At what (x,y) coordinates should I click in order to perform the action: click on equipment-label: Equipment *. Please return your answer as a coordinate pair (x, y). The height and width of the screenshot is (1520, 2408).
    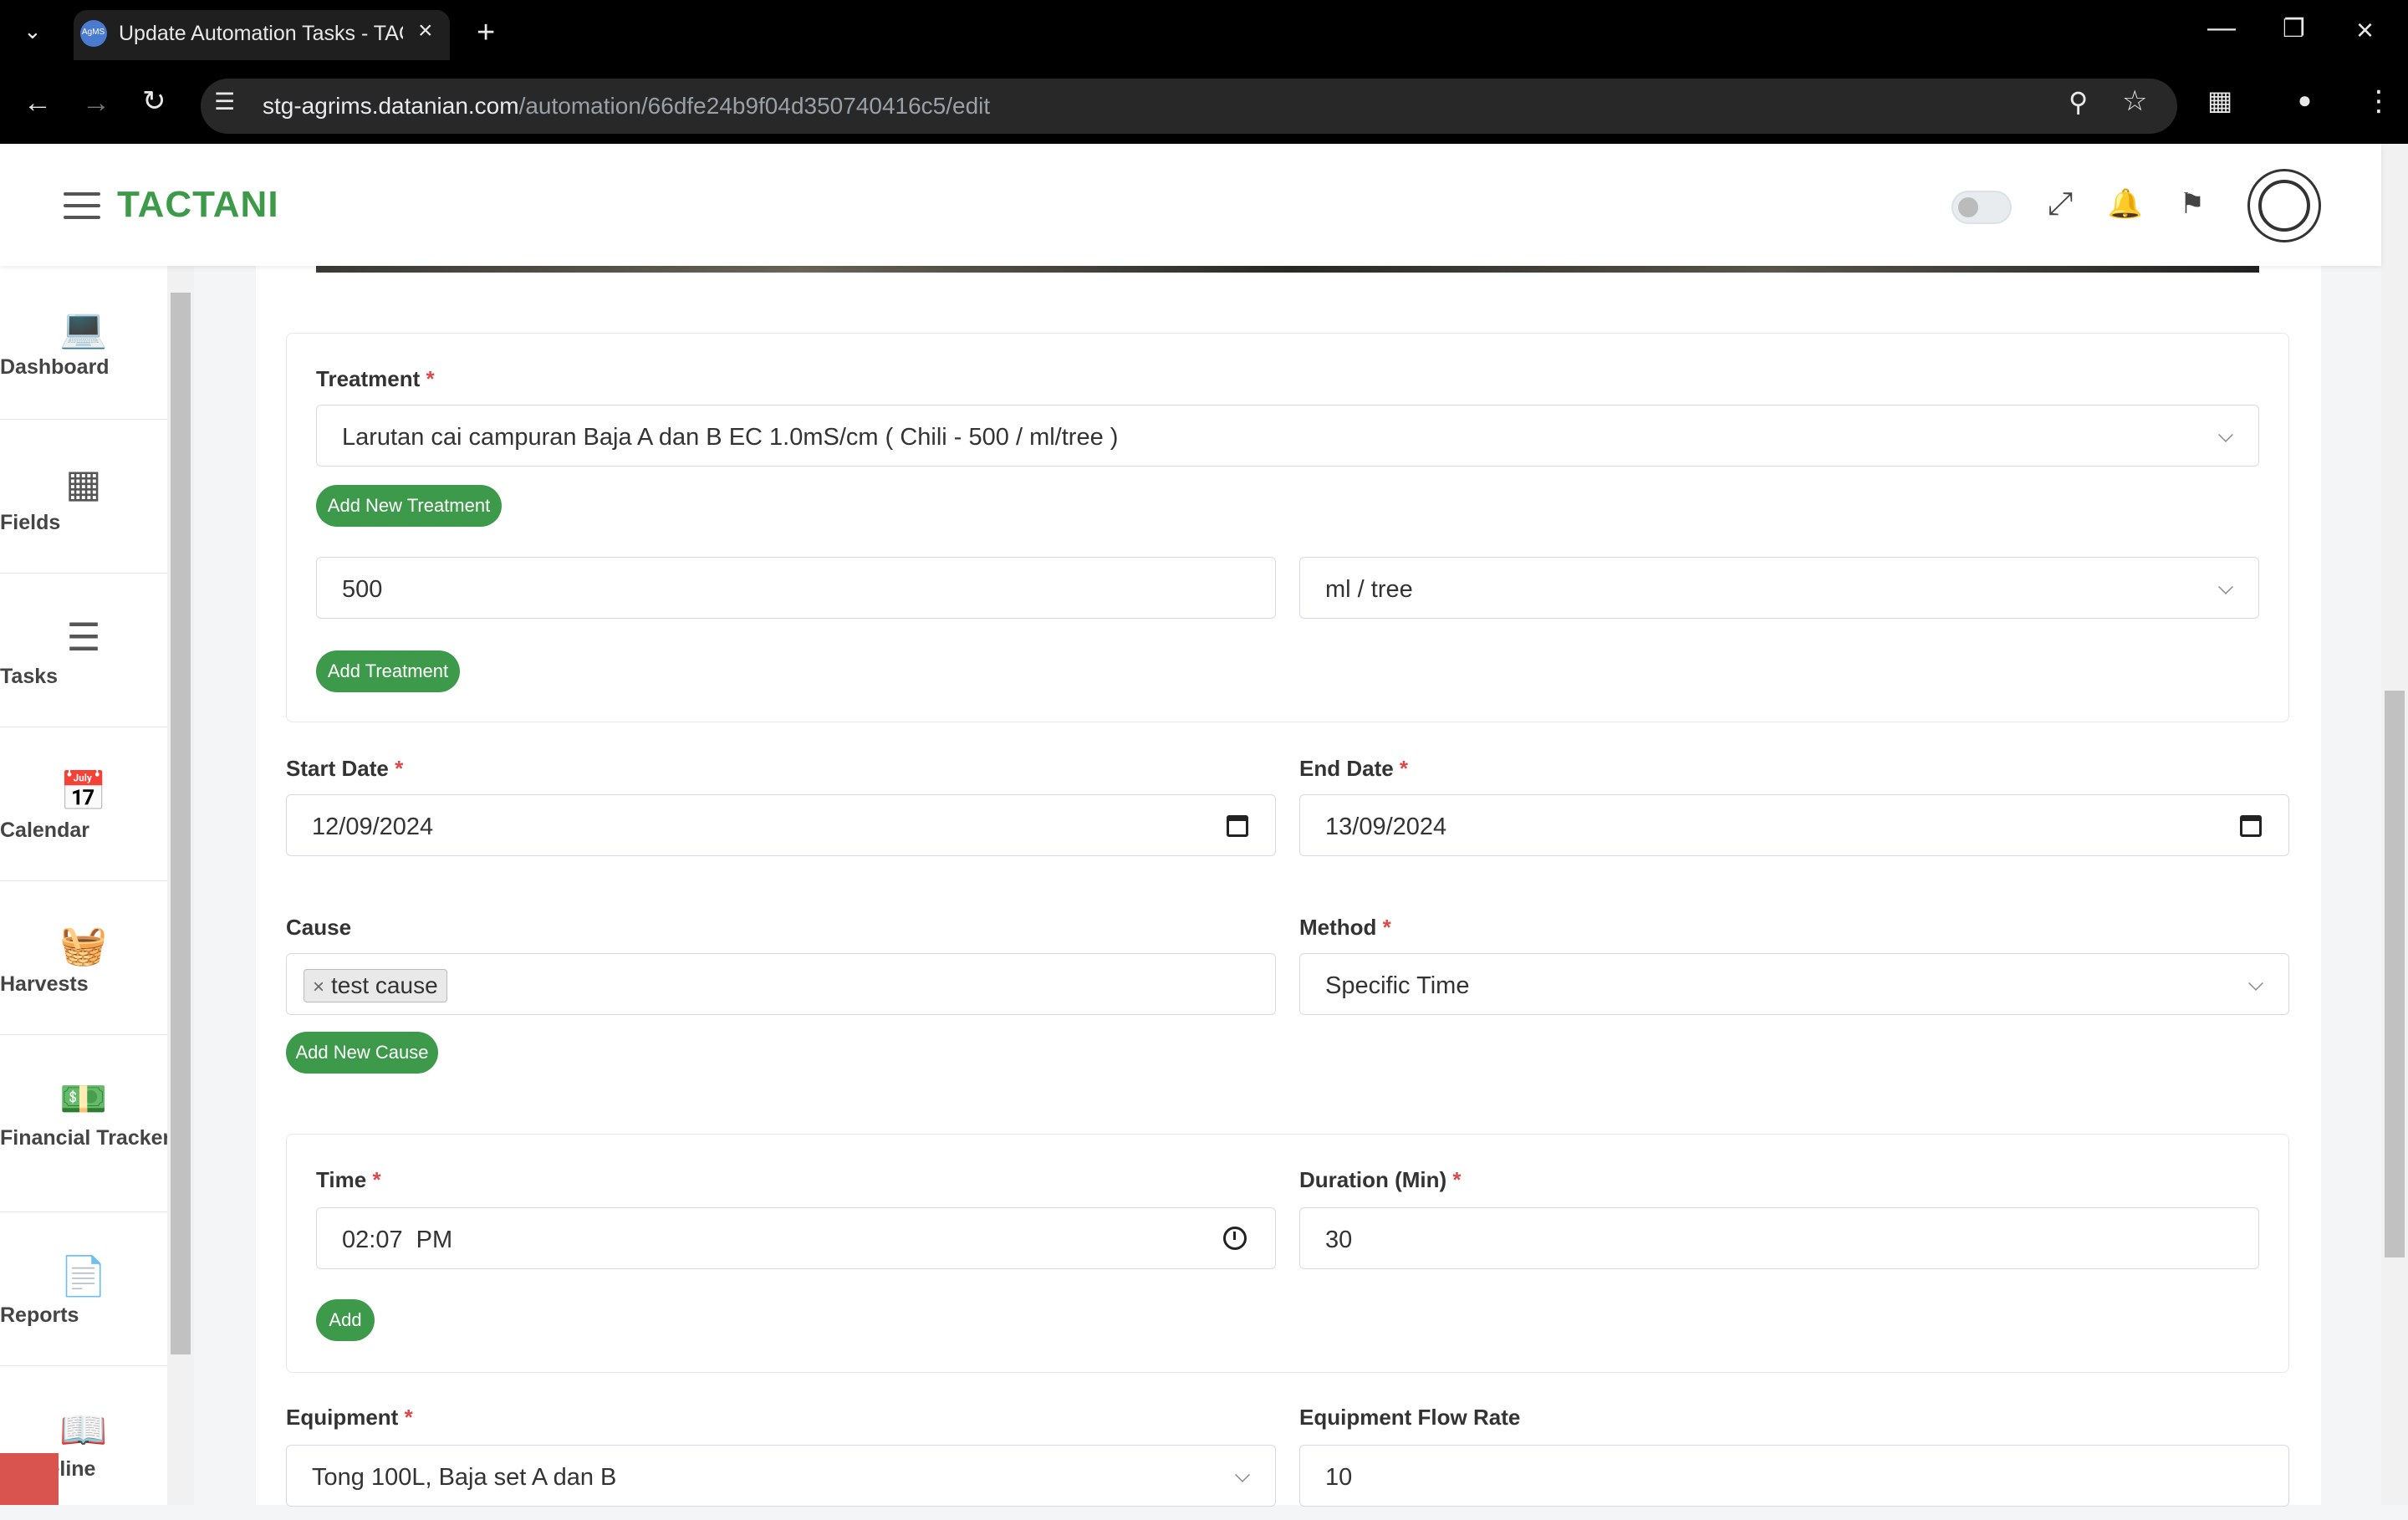
    Looking at the image, I should click on (349, 1418).